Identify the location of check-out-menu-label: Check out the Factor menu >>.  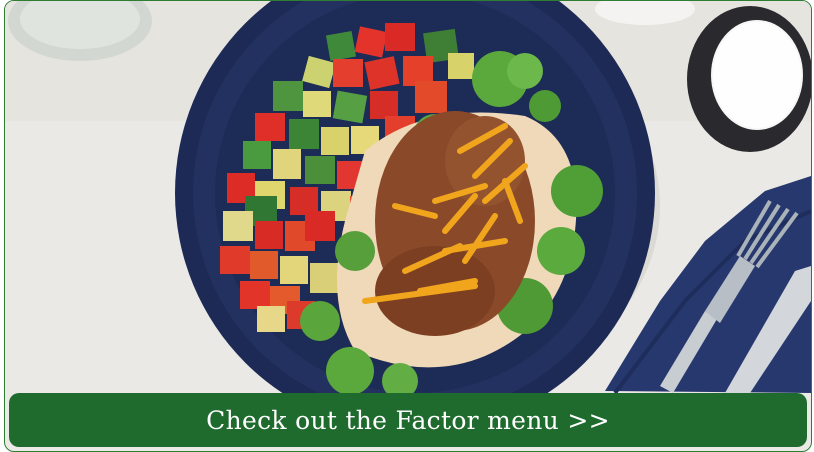
(408, 420).